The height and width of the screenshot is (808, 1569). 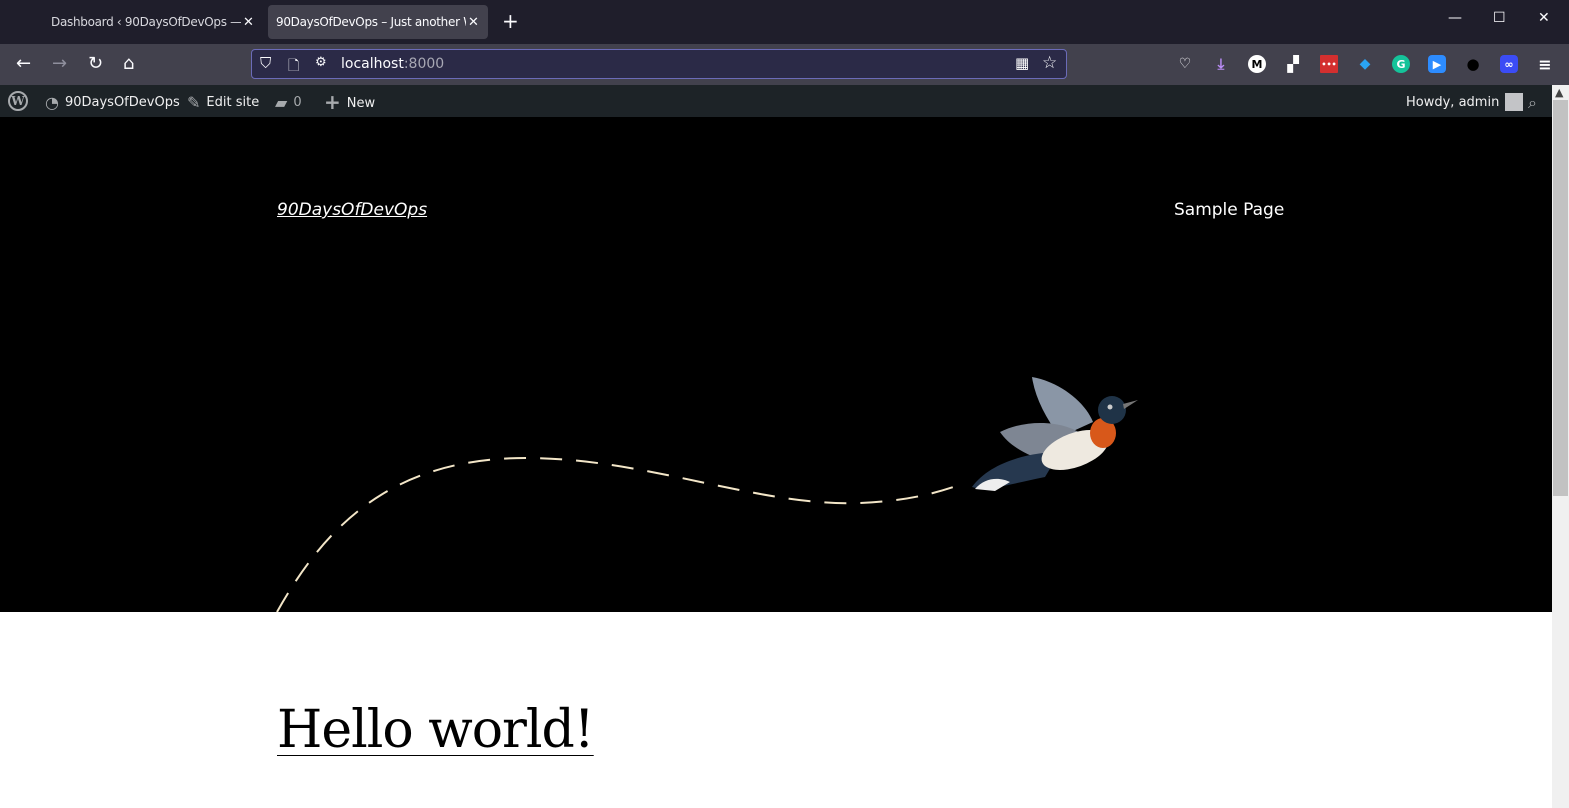 I want to click on gnome-icon: ●, so click(x=1473, y=64).